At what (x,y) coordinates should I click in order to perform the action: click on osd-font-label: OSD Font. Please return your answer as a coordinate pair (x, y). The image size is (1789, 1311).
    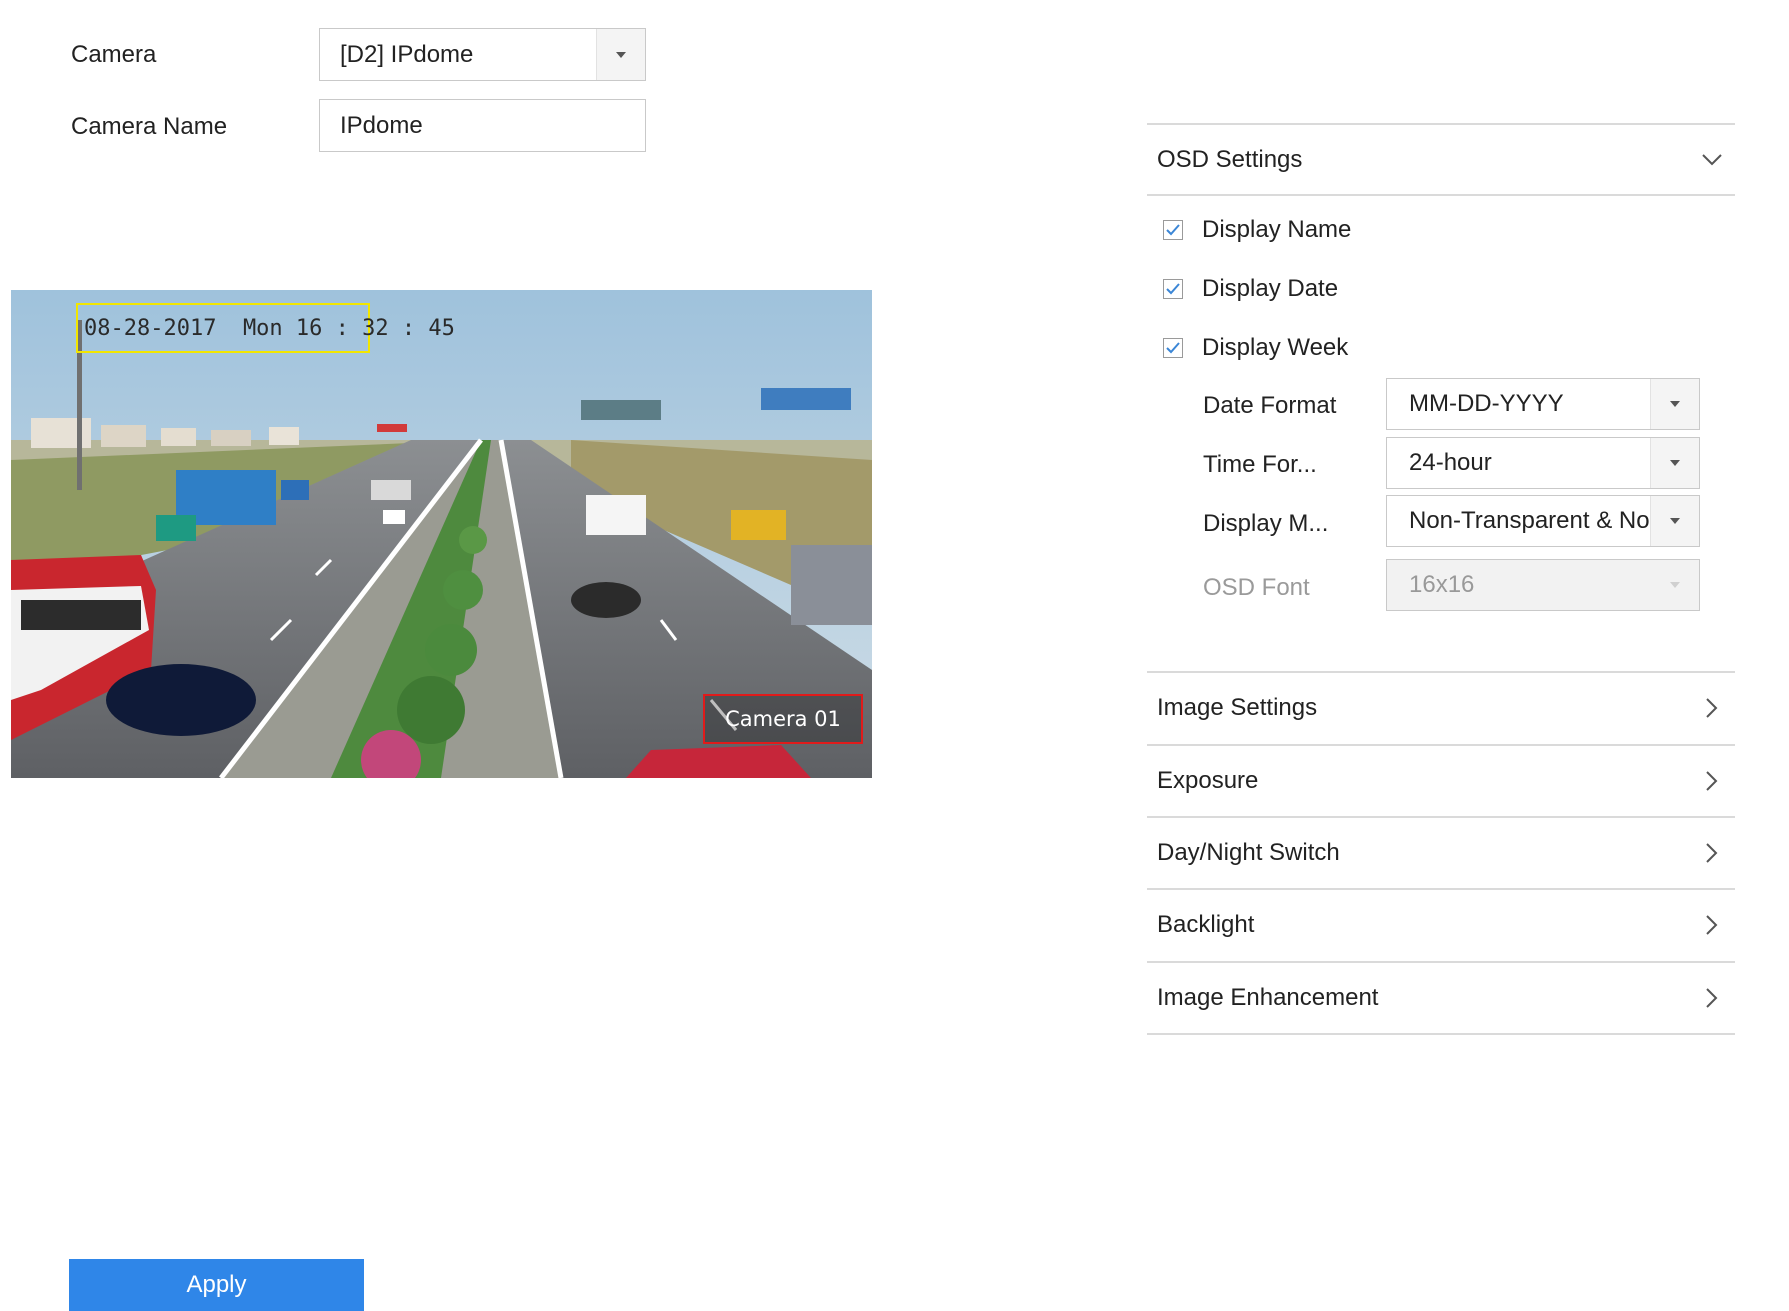
    Looking at the image, I should click on (1256, 587).